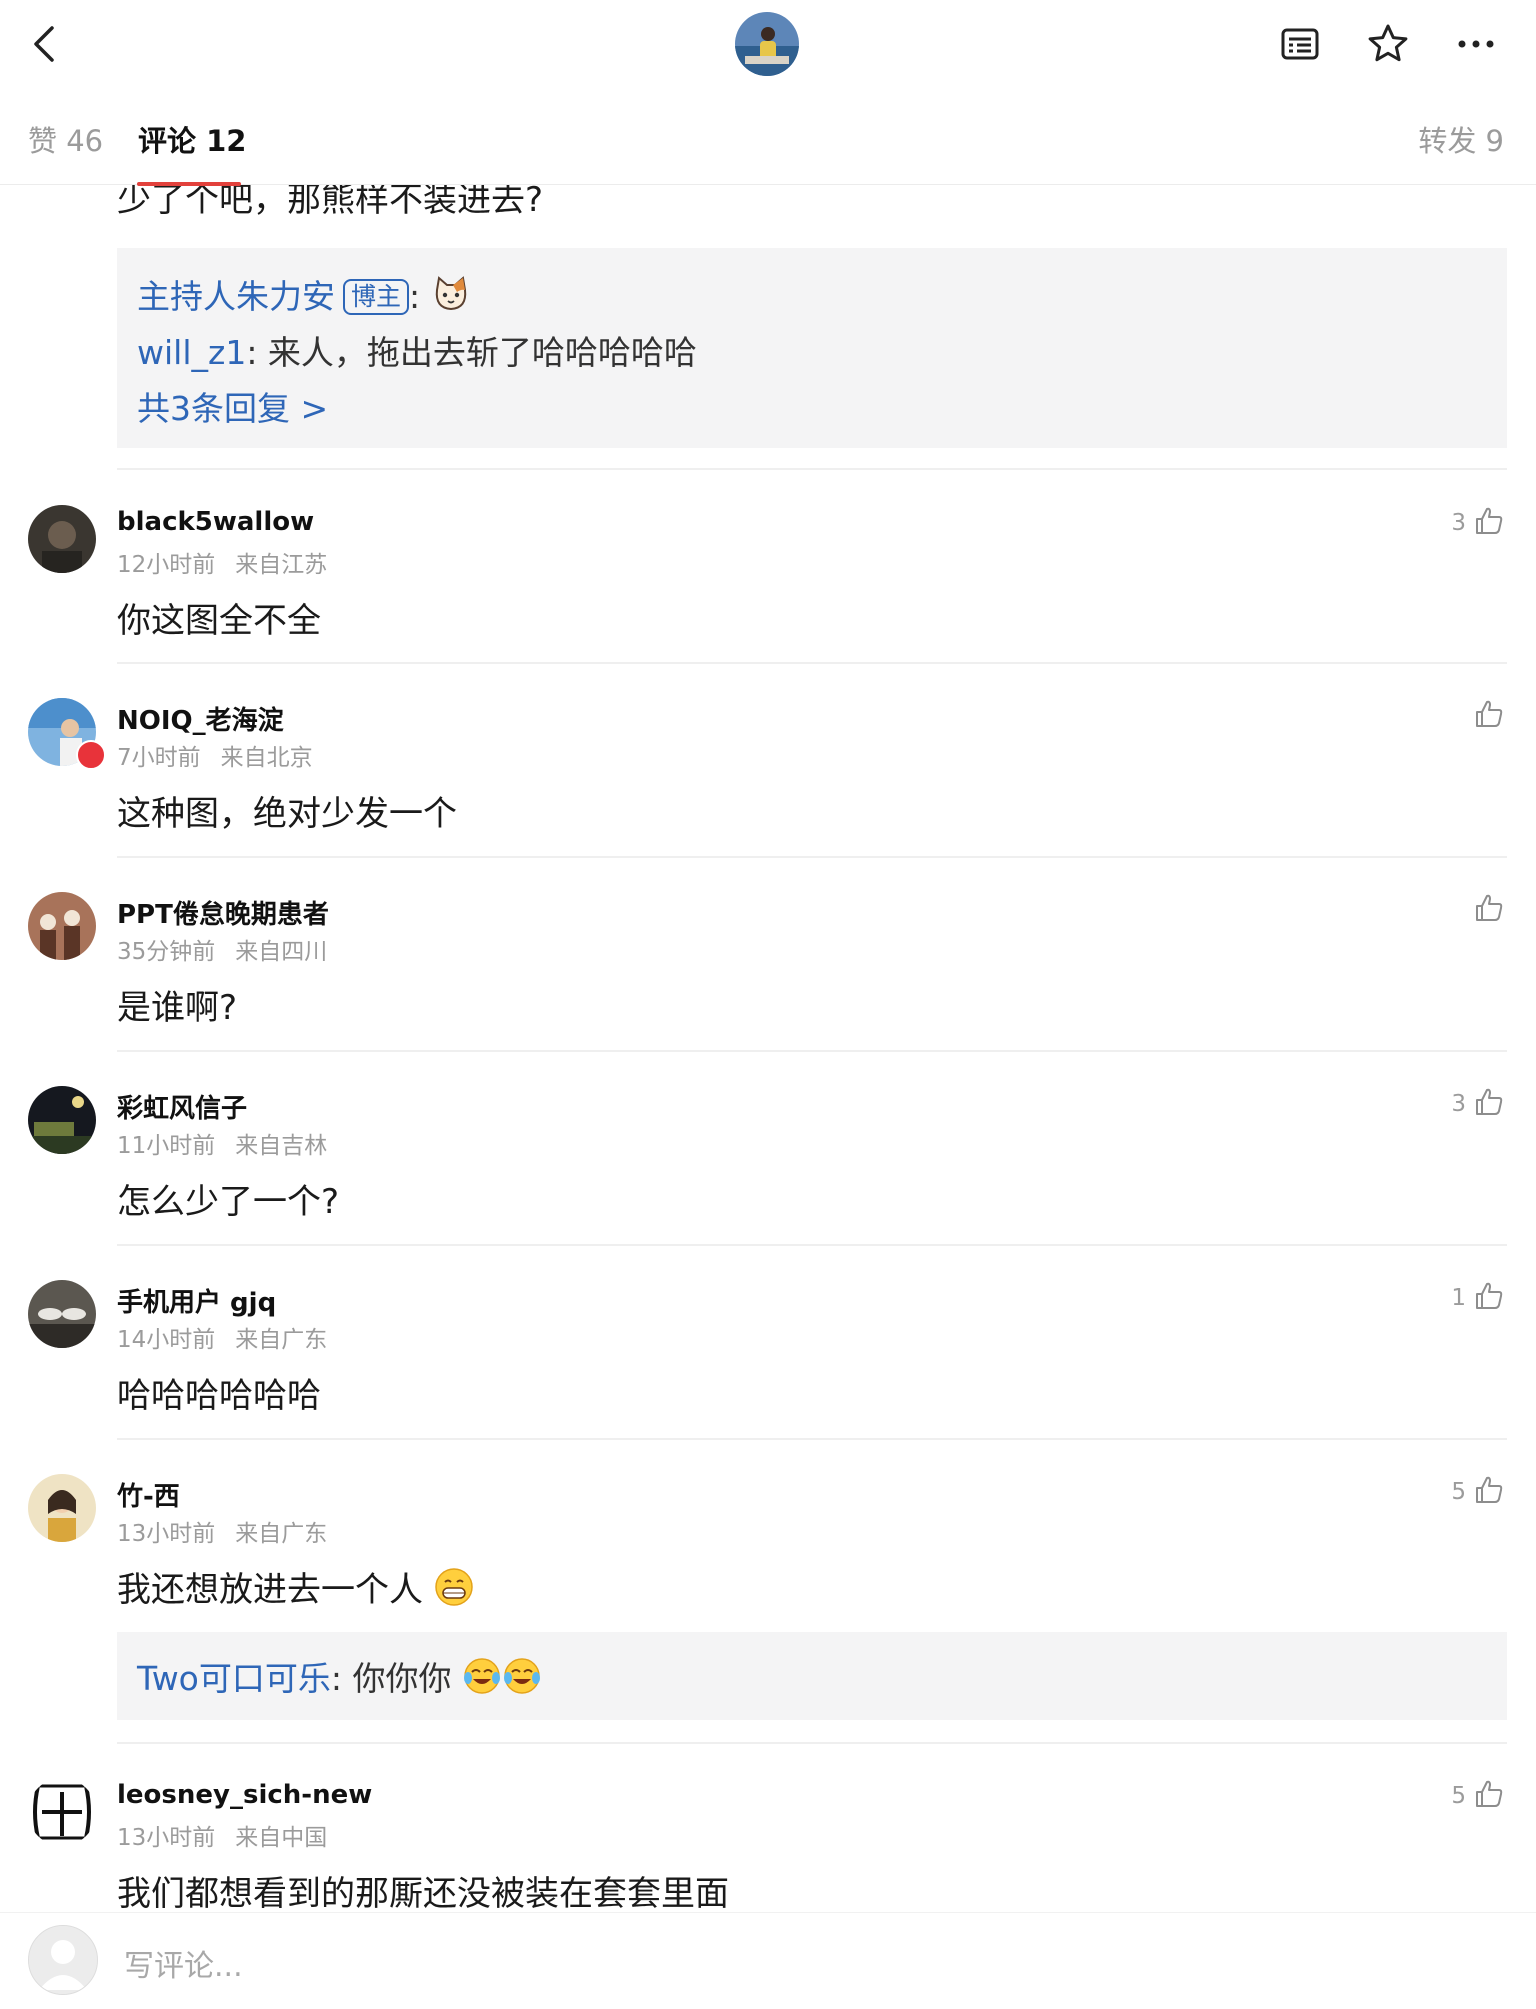  I want to click on comment-location: 来自北京, so click(266, 758).